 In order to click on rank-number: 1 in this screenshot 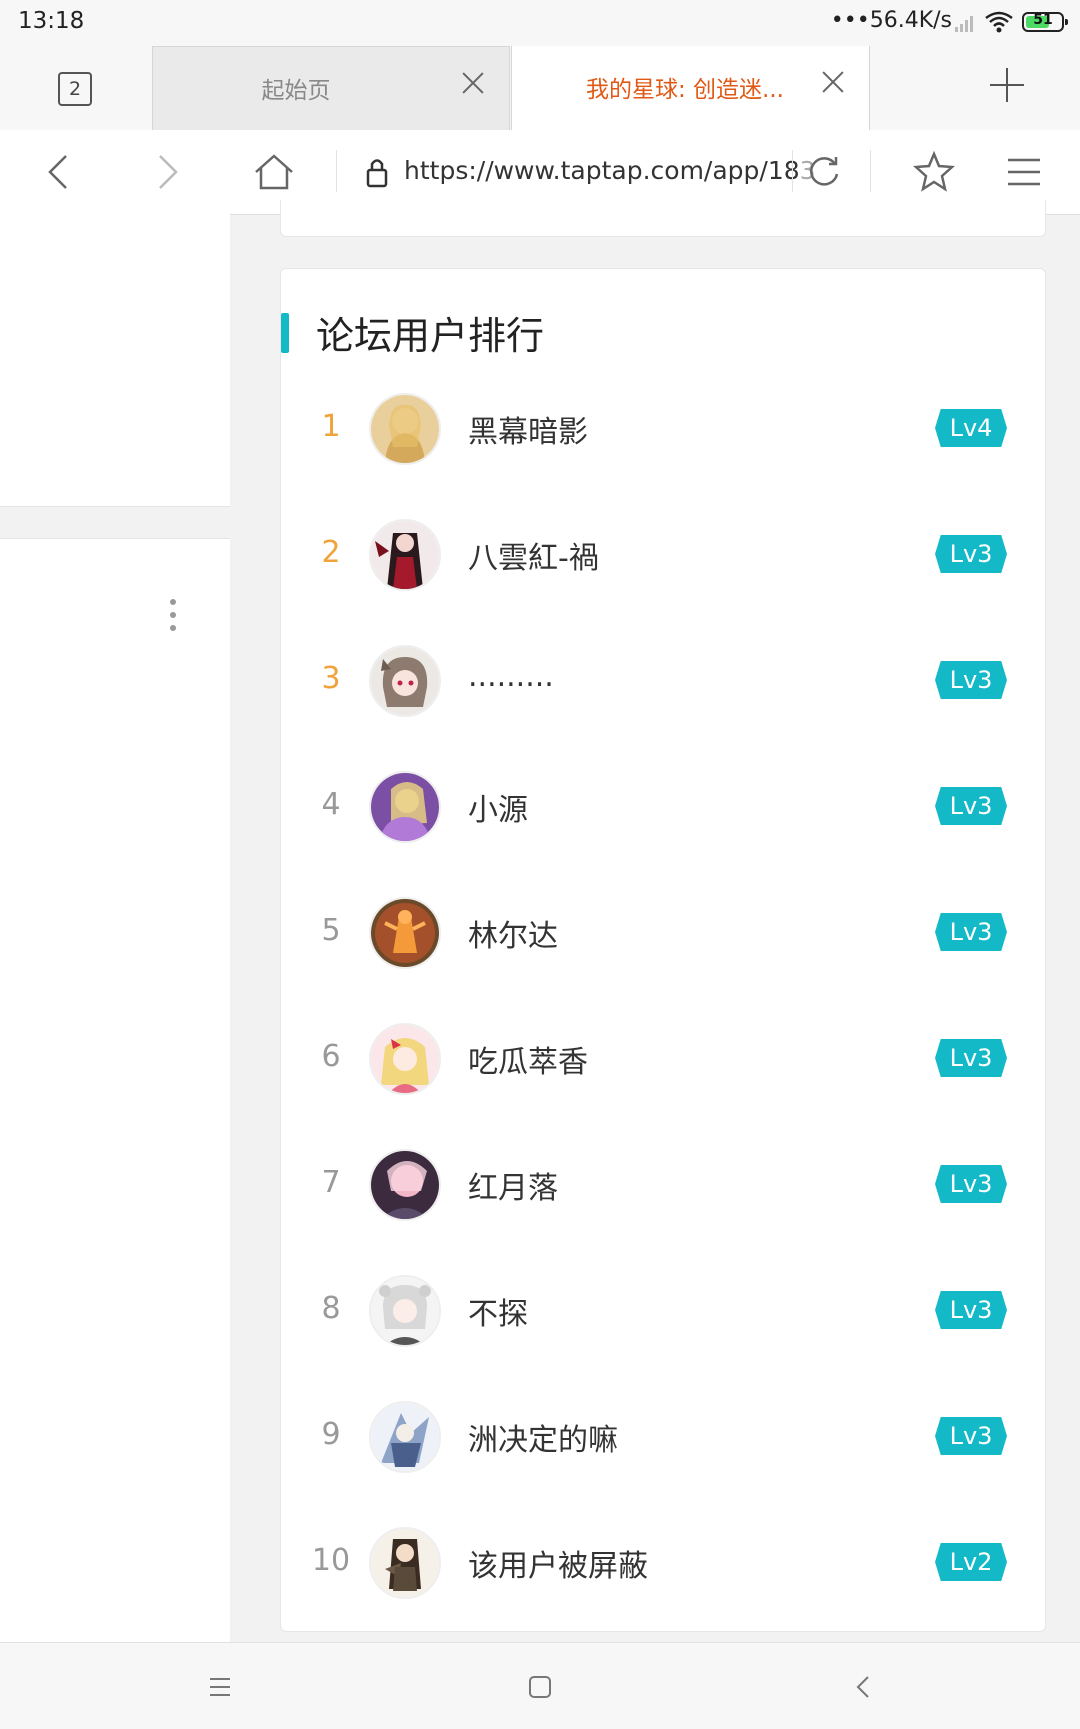, I will do `click(331, 426)`.